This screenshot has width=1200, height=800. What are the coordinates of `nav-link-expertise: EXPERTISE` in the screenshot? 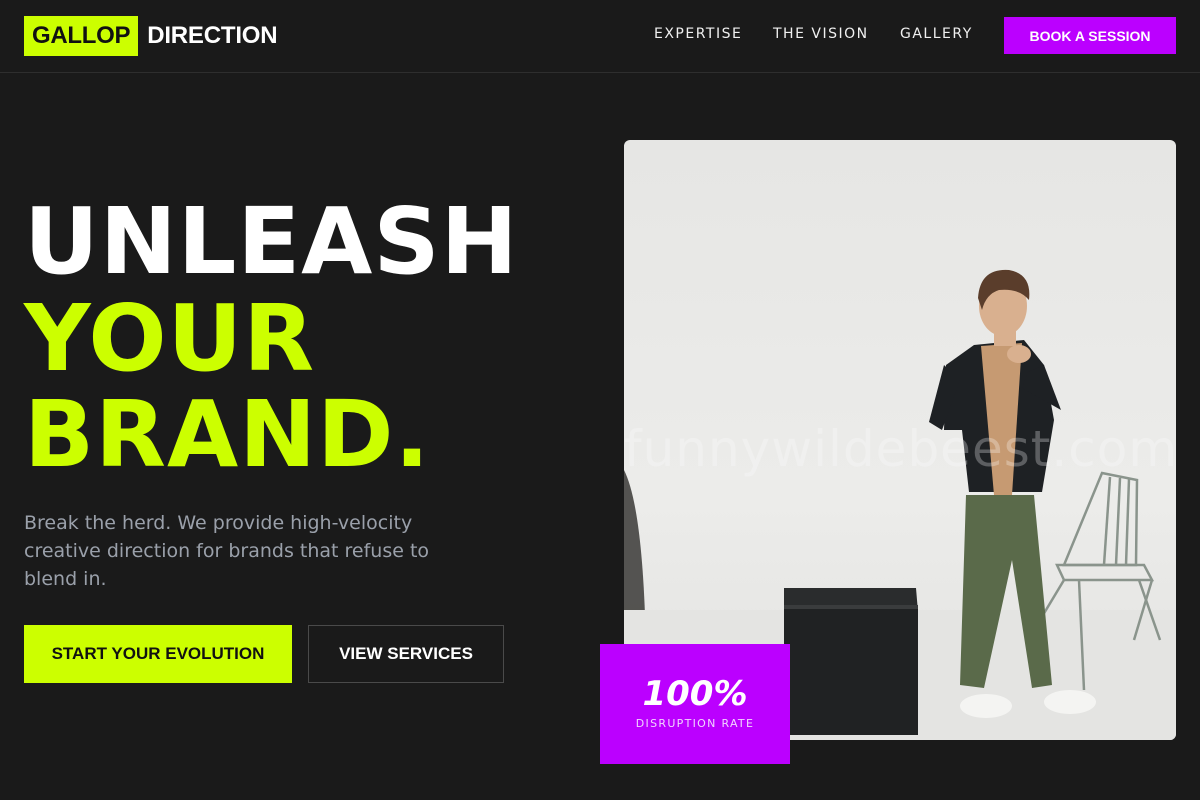 It's located at (698, 34).